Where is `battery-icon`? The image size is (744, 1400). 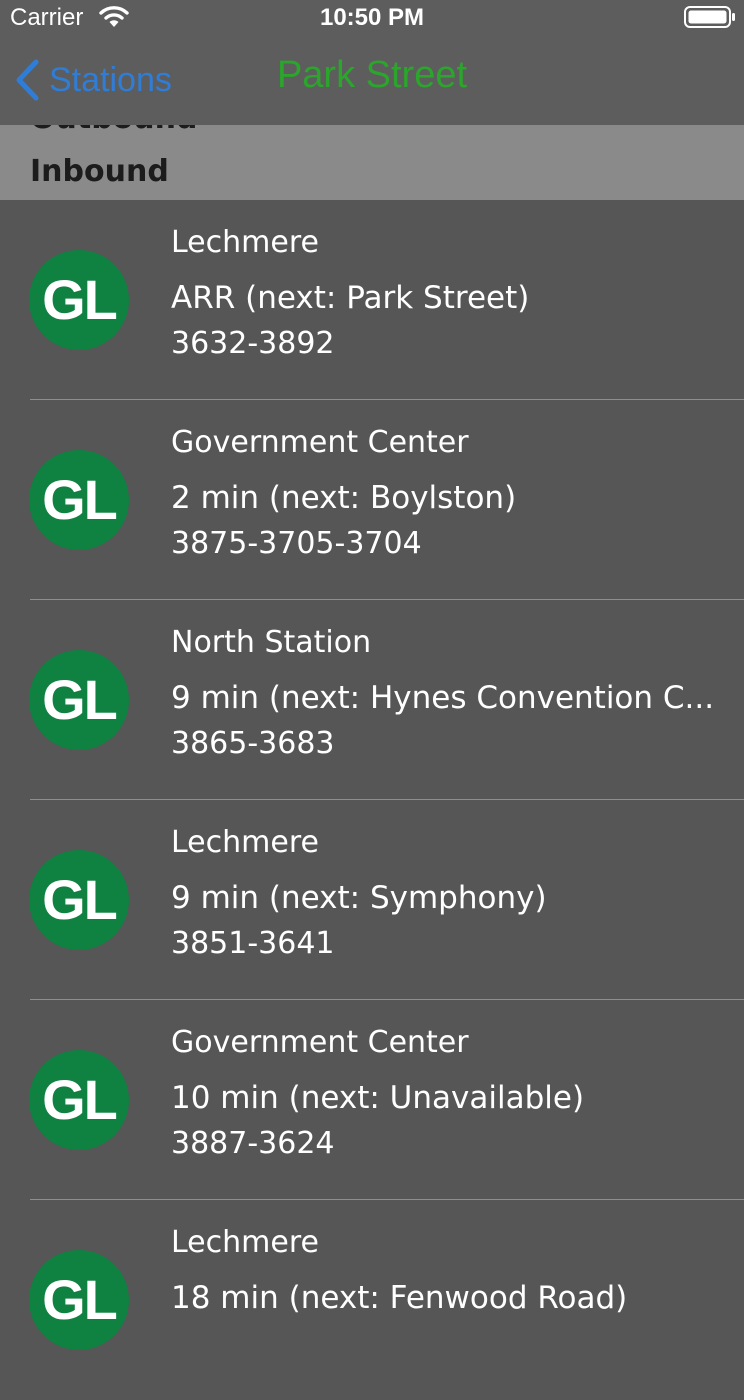
battery-icon is located at coordinates (709, 17).